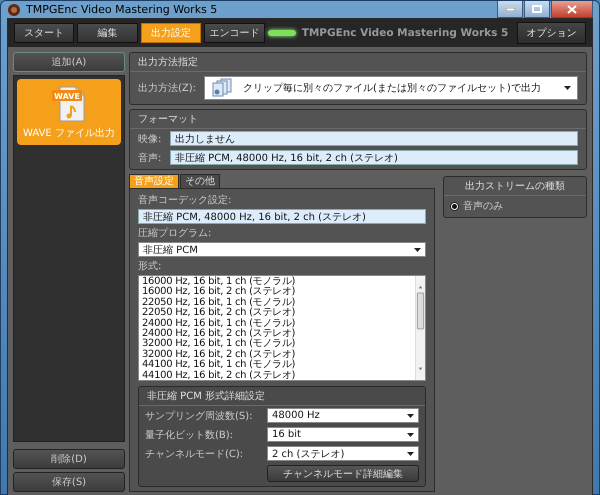  What do you see at coordinates (44, 33) in the screenshot?
I see `nav-tab: スタート` at bounding box center [44, 33].